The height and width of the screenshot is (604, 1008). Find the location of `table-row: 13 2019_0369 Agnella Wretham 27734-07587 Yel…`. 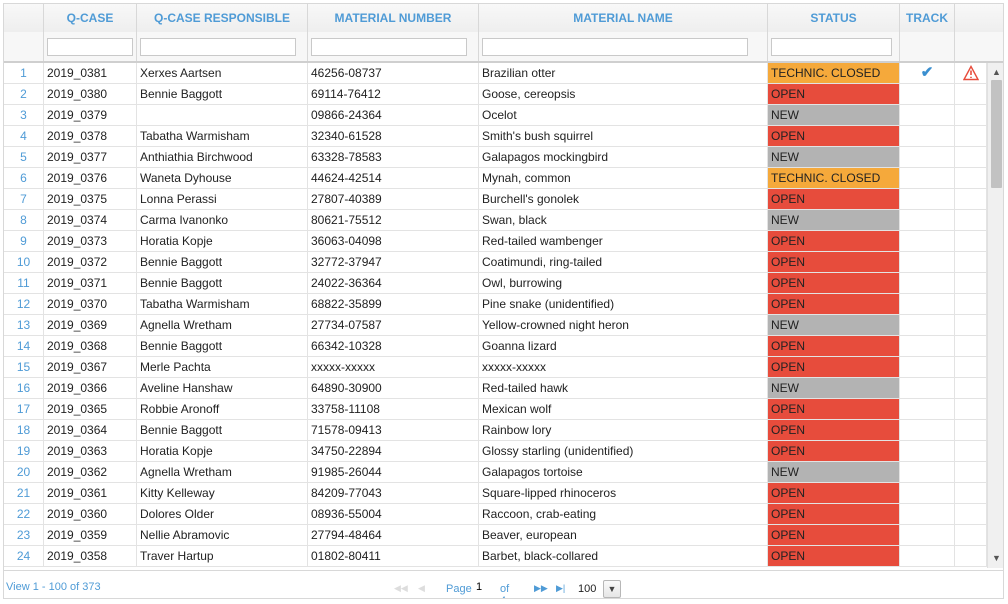

table-row: 13 2019_0369 Agnella Wretham 27734-07587 Yel… is located at coordinates (495, 325).